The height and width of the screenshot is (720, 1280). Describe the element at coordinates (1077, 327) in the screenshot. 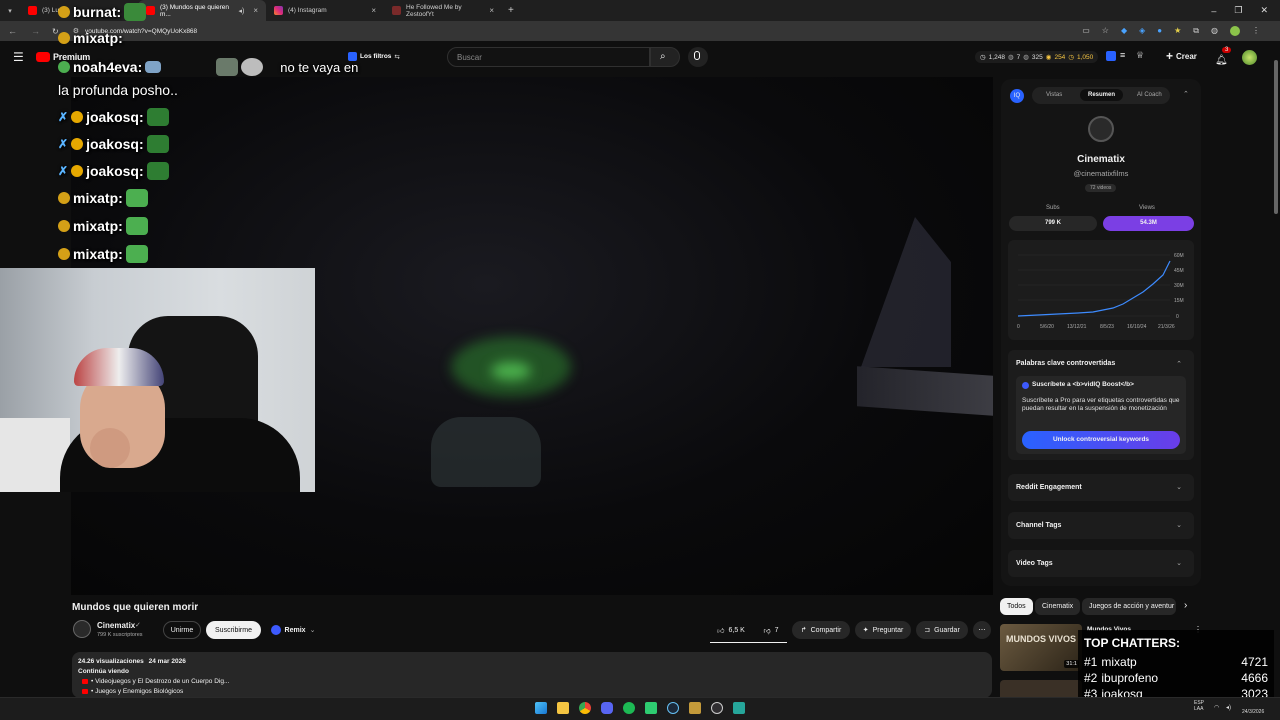

I see `x-tick-label: 13/12/21` at that location.